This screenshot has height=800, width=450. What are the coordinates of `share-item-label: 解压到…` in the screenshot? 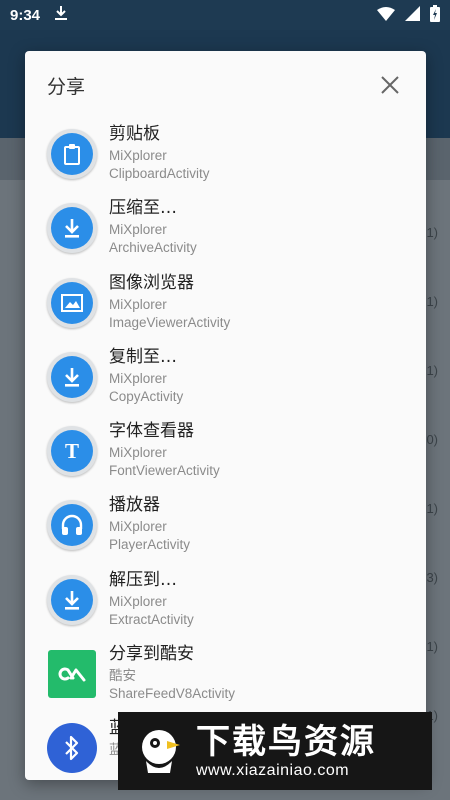 It's located at (143, 579).